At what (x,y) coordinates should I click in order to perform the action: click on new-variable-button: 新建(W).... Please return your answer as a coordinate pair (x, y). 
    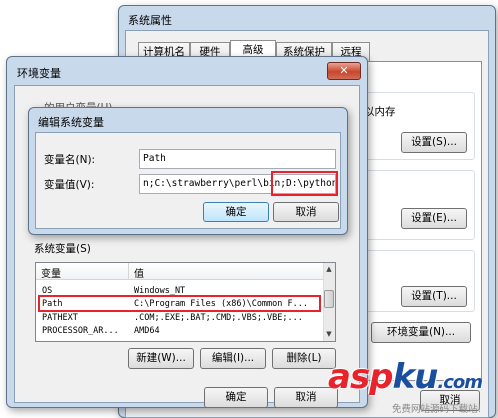
    Looking at the image, I should click on (161, 358).